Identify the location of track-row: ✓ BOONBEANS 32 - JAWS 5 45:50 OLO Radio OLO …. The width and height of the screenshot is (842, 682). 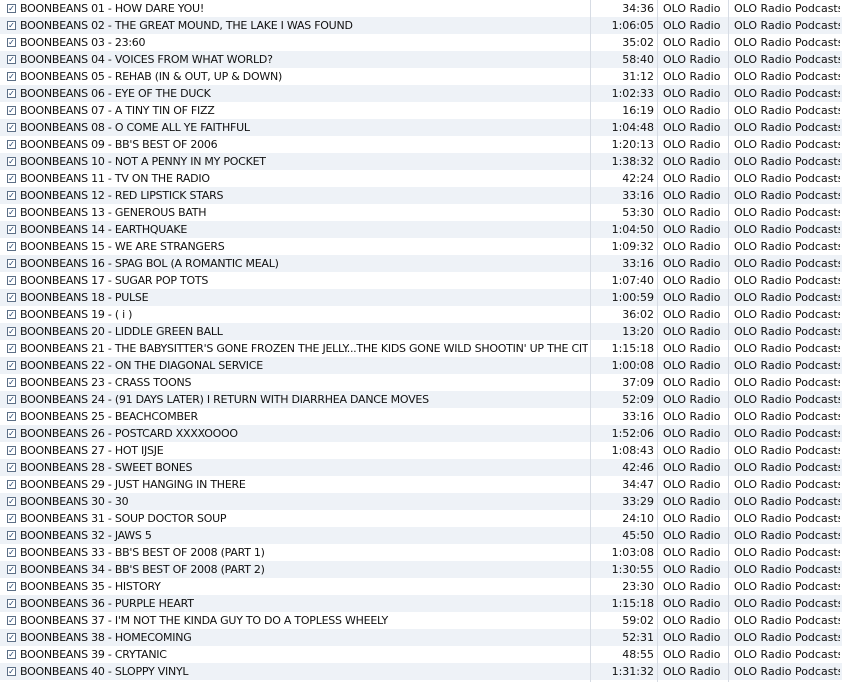
(421, 535).